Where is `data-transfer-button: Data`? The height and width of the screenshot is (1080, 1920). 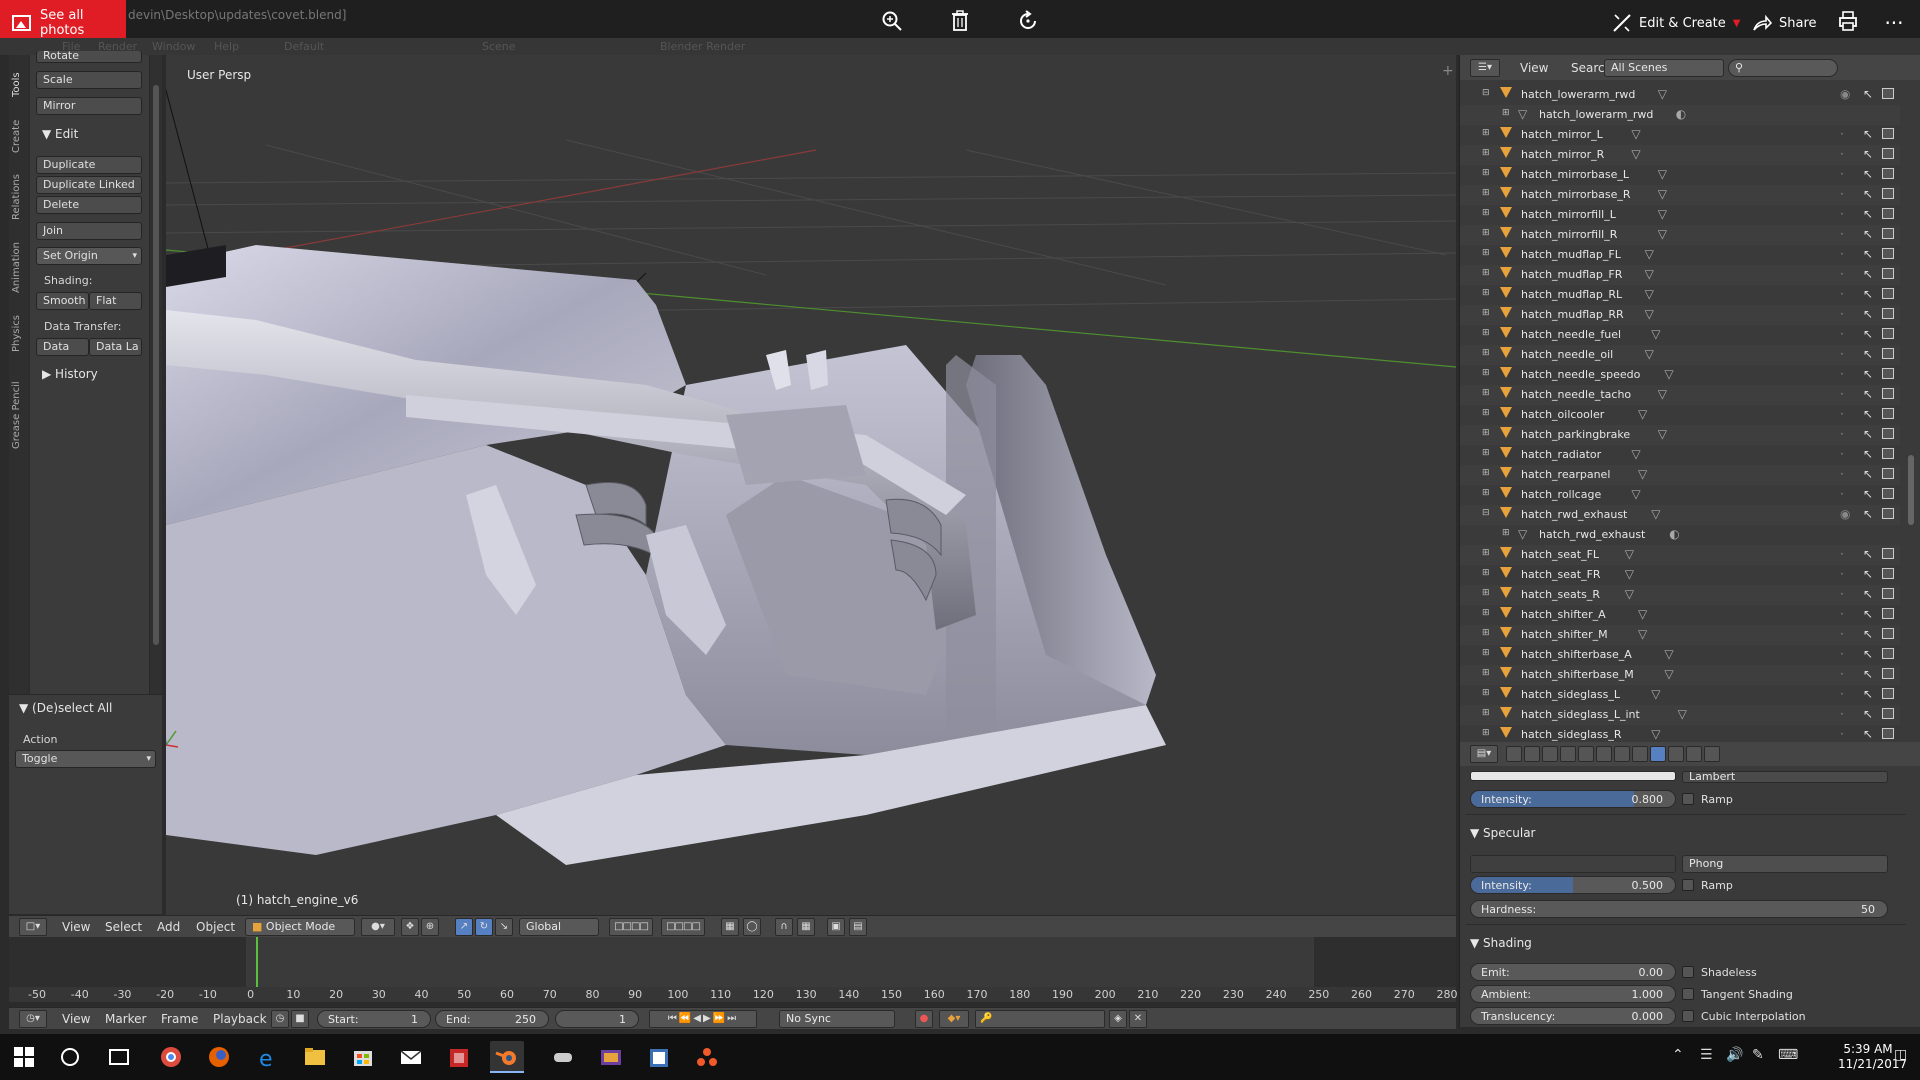 data-transfer-button: Data is located at coordinates (62, 347).